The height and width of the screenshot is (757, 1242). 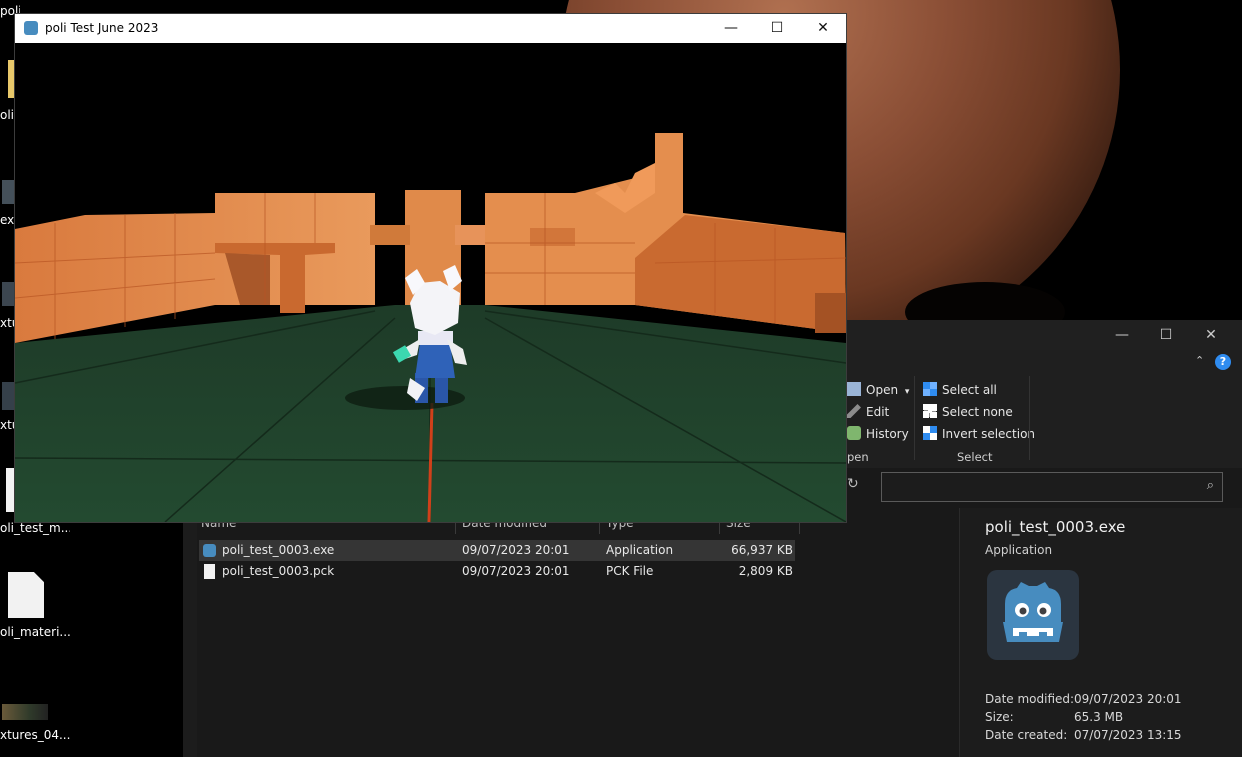 I want to click on search-box: ⌕, so click(x=1052, y=487).